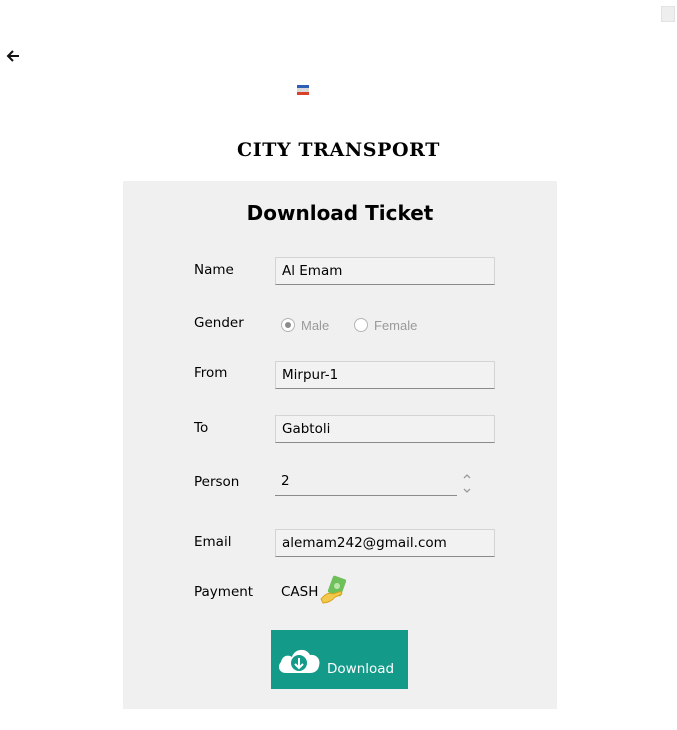  Describe the element at coordinates (396, 325) in the screenshot. I see `radio-female-label: Female` at that location.